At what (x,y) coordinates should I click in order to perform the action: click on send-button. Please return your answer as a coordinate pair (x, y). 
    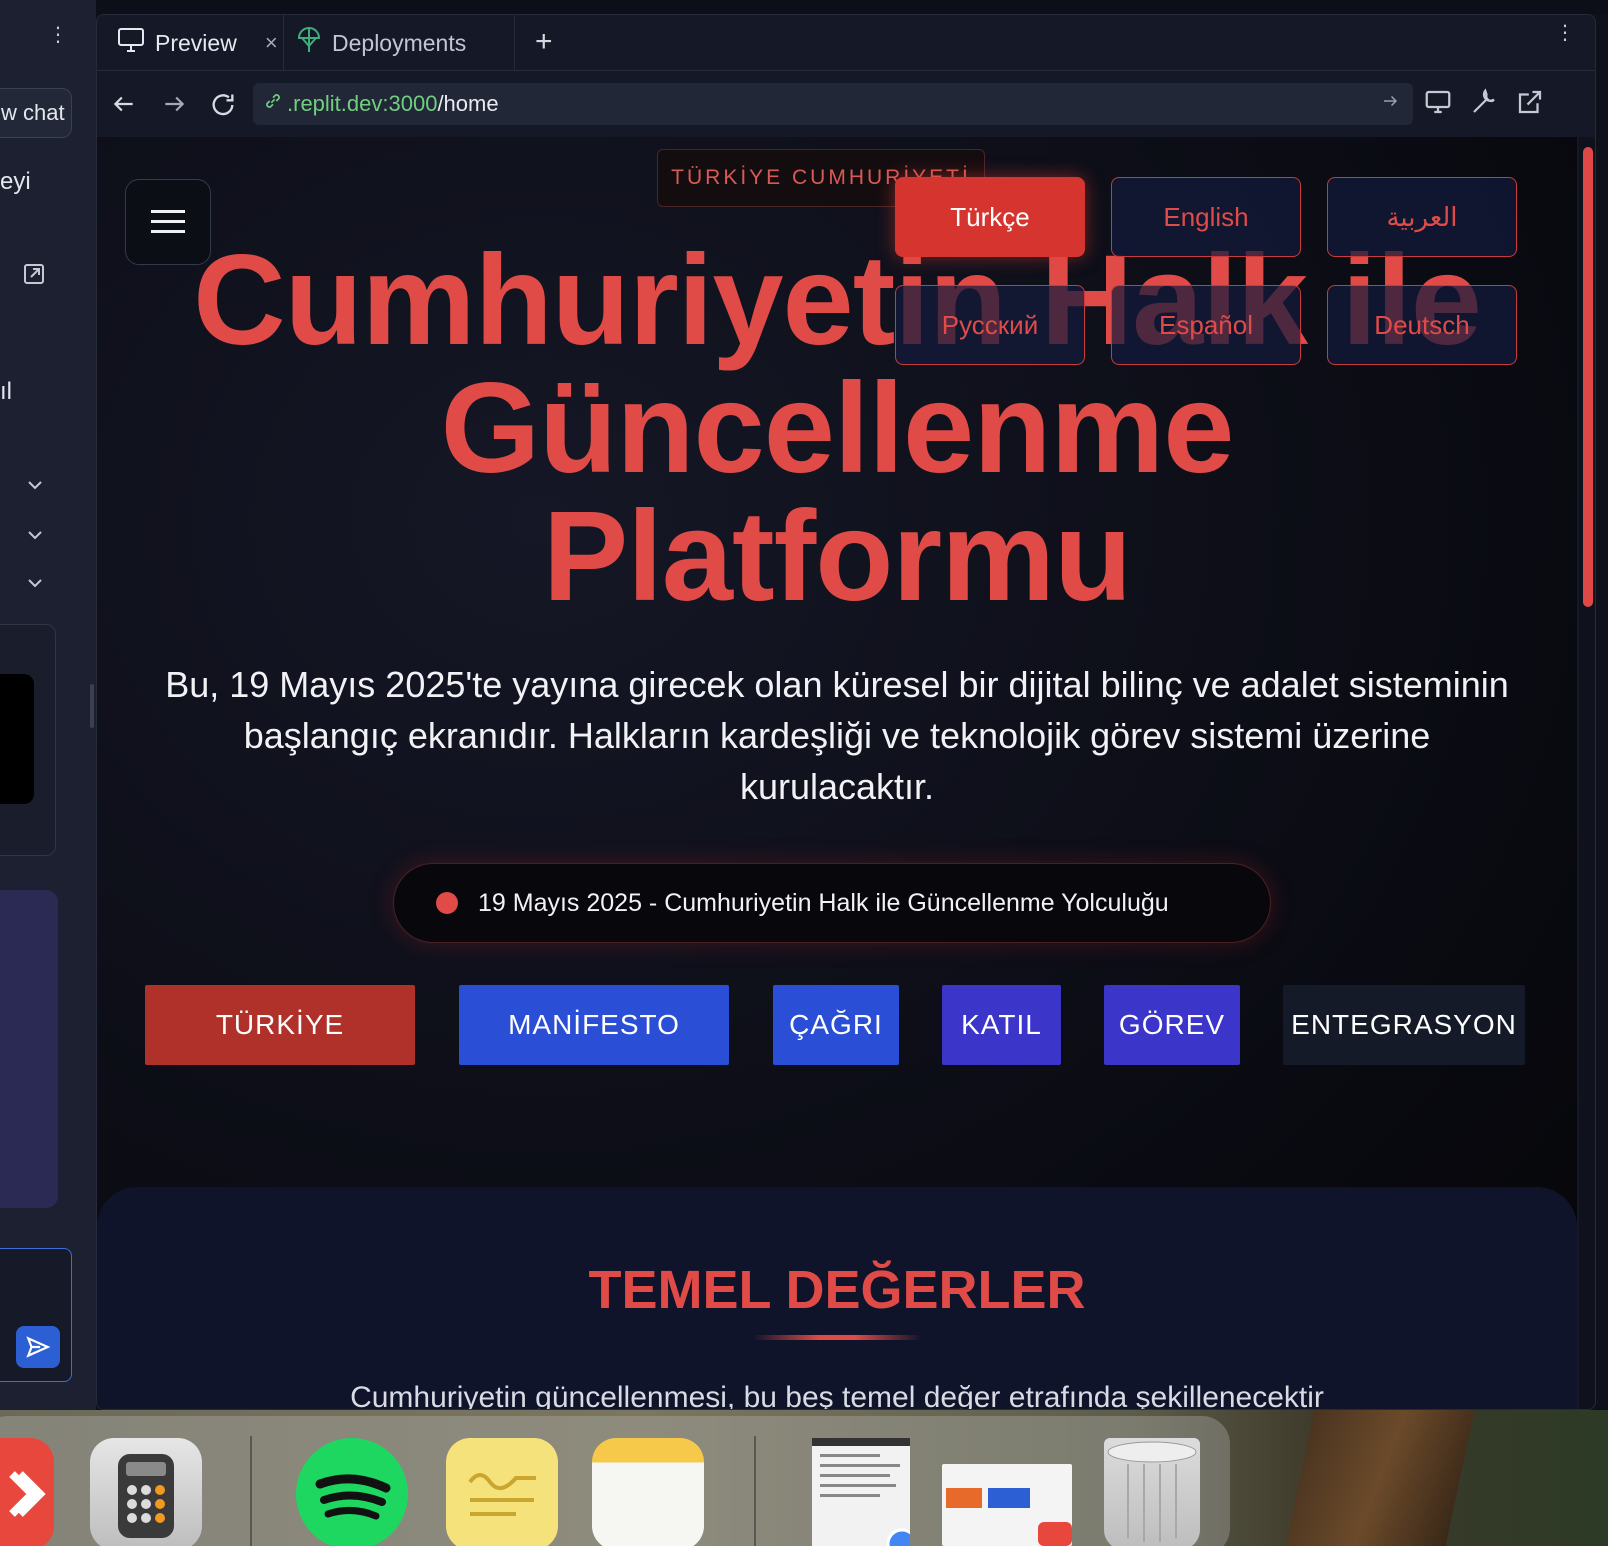
    Looking at the image, I should click on (38, 1347).